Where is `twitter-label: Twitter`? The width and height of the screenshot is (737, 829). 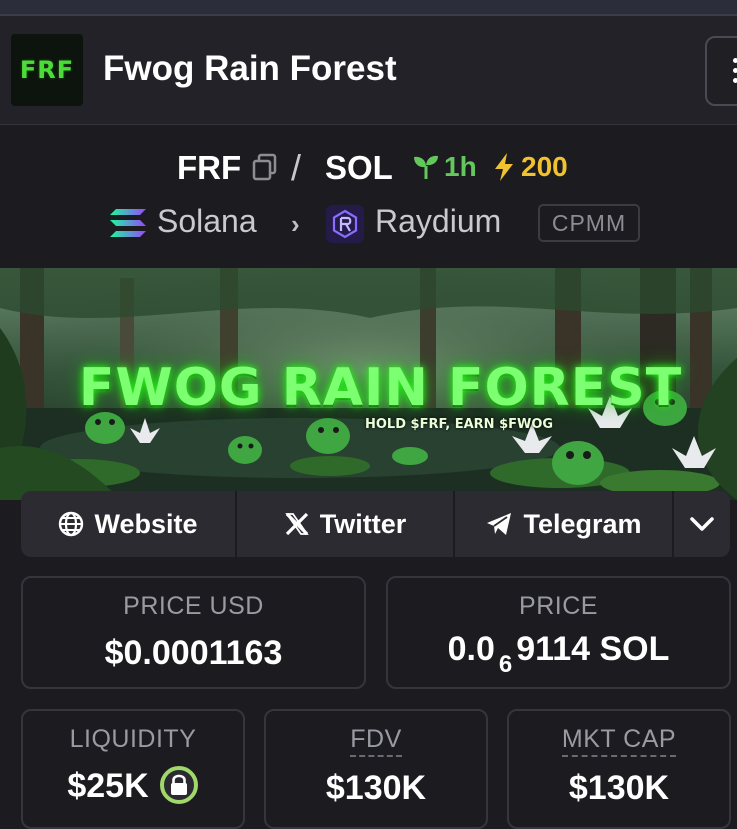 twitter-label: Twitter is located at coordinates (363, 523).